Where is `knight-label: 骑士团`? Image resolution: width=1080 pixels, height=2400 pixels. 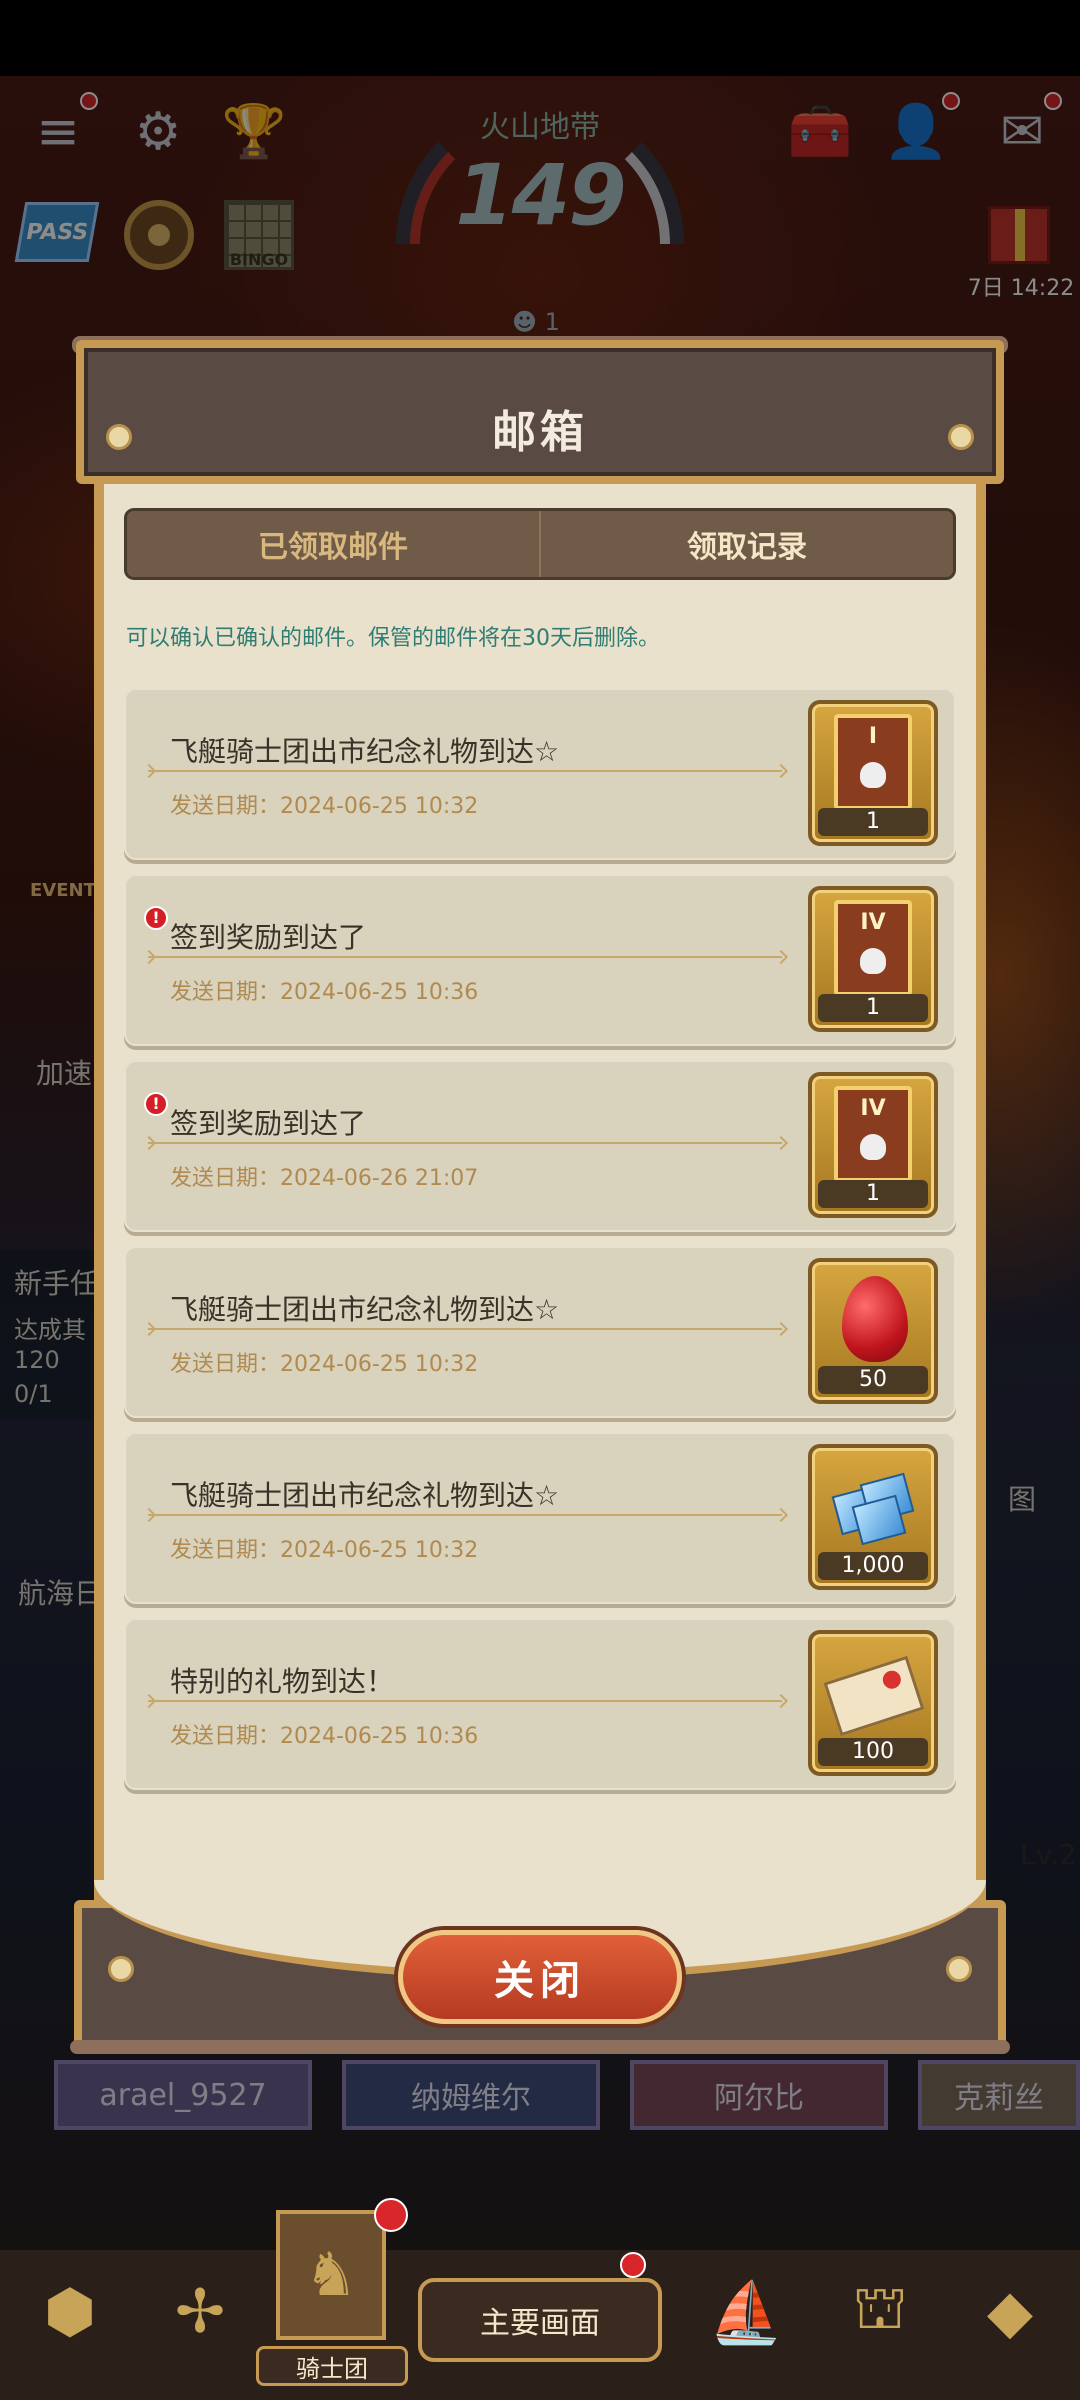
knight-label: 骑士团 is located at coordinates (332, 2366).